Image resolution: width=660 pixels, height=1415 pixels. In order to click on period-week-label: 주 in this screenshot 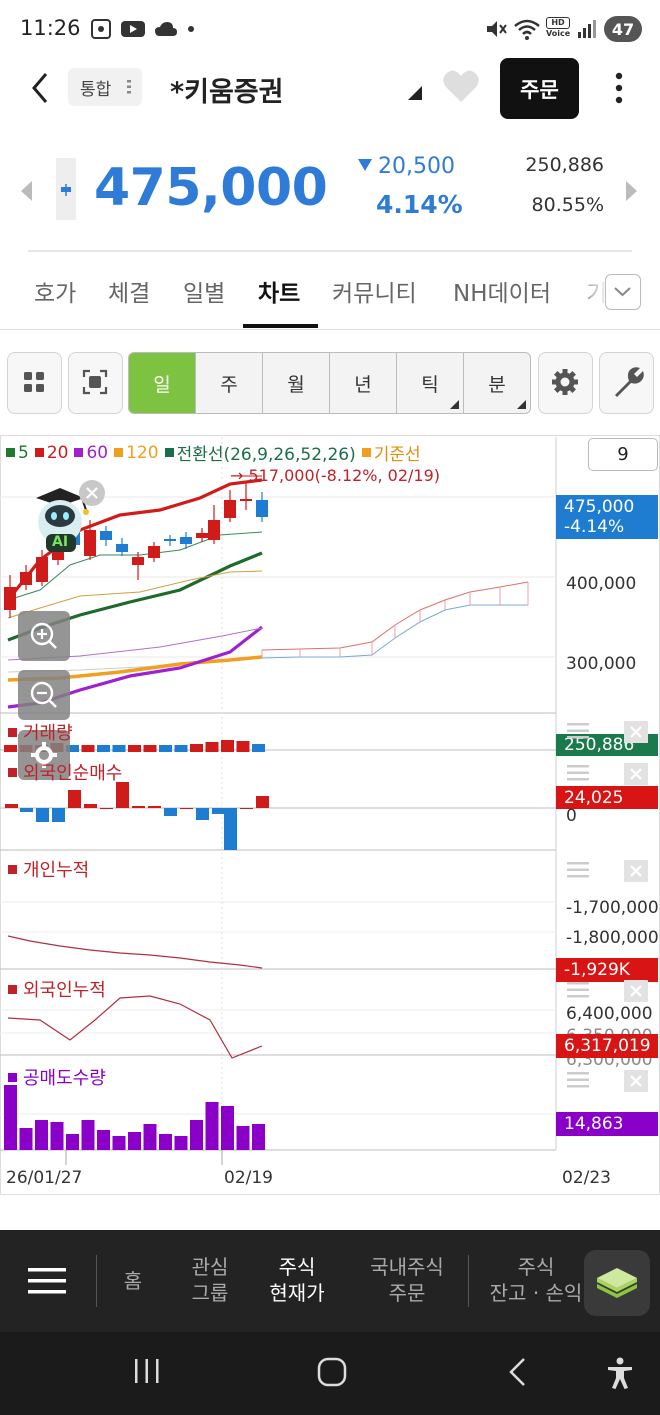, I will do `click(229, 384)`.